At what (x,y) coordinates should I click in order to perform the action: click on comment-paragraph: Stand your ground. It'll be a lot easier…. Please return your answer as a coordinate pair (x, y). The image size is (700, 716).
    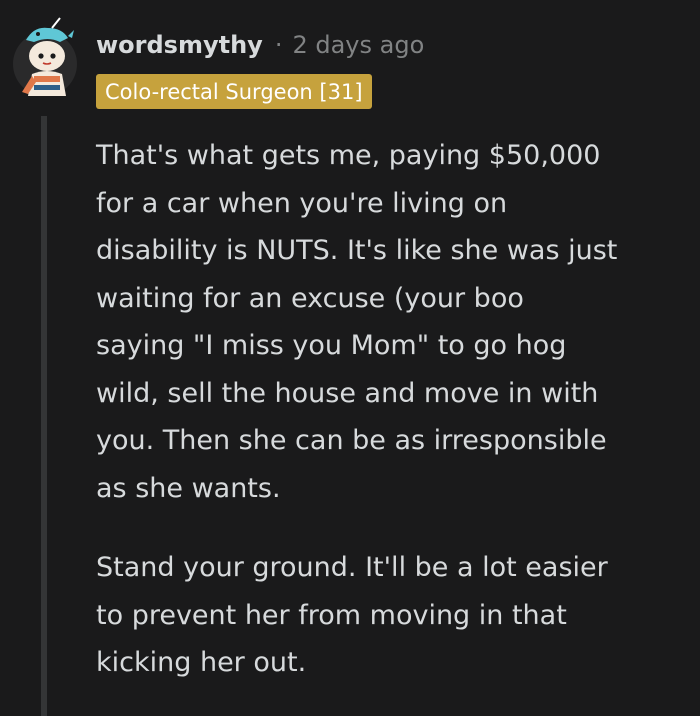
    Looking at the image, I should click on (352, 615).